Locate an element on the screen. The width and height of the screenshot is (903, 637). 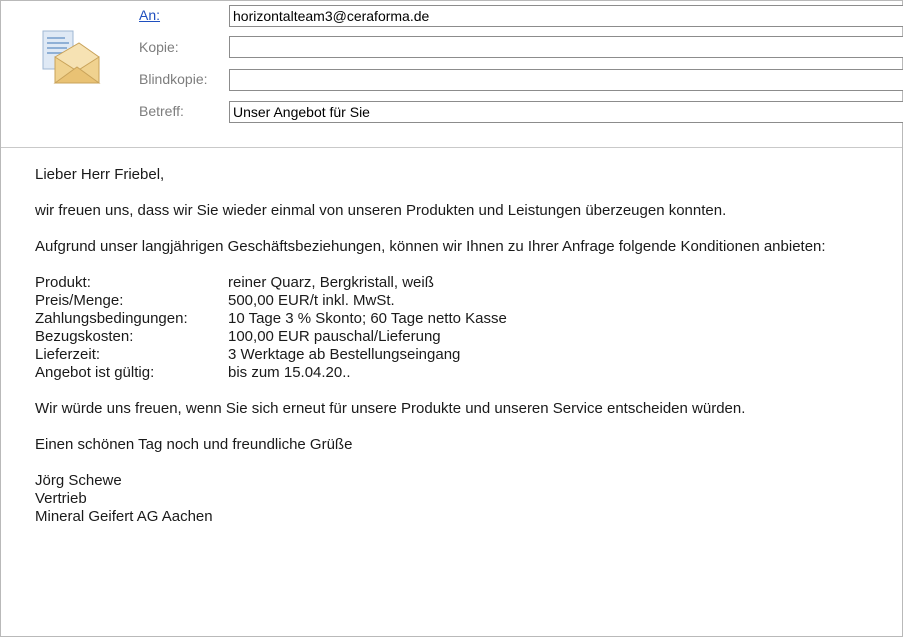
cc-label: Kopie: is located at coordinates (159, 47).